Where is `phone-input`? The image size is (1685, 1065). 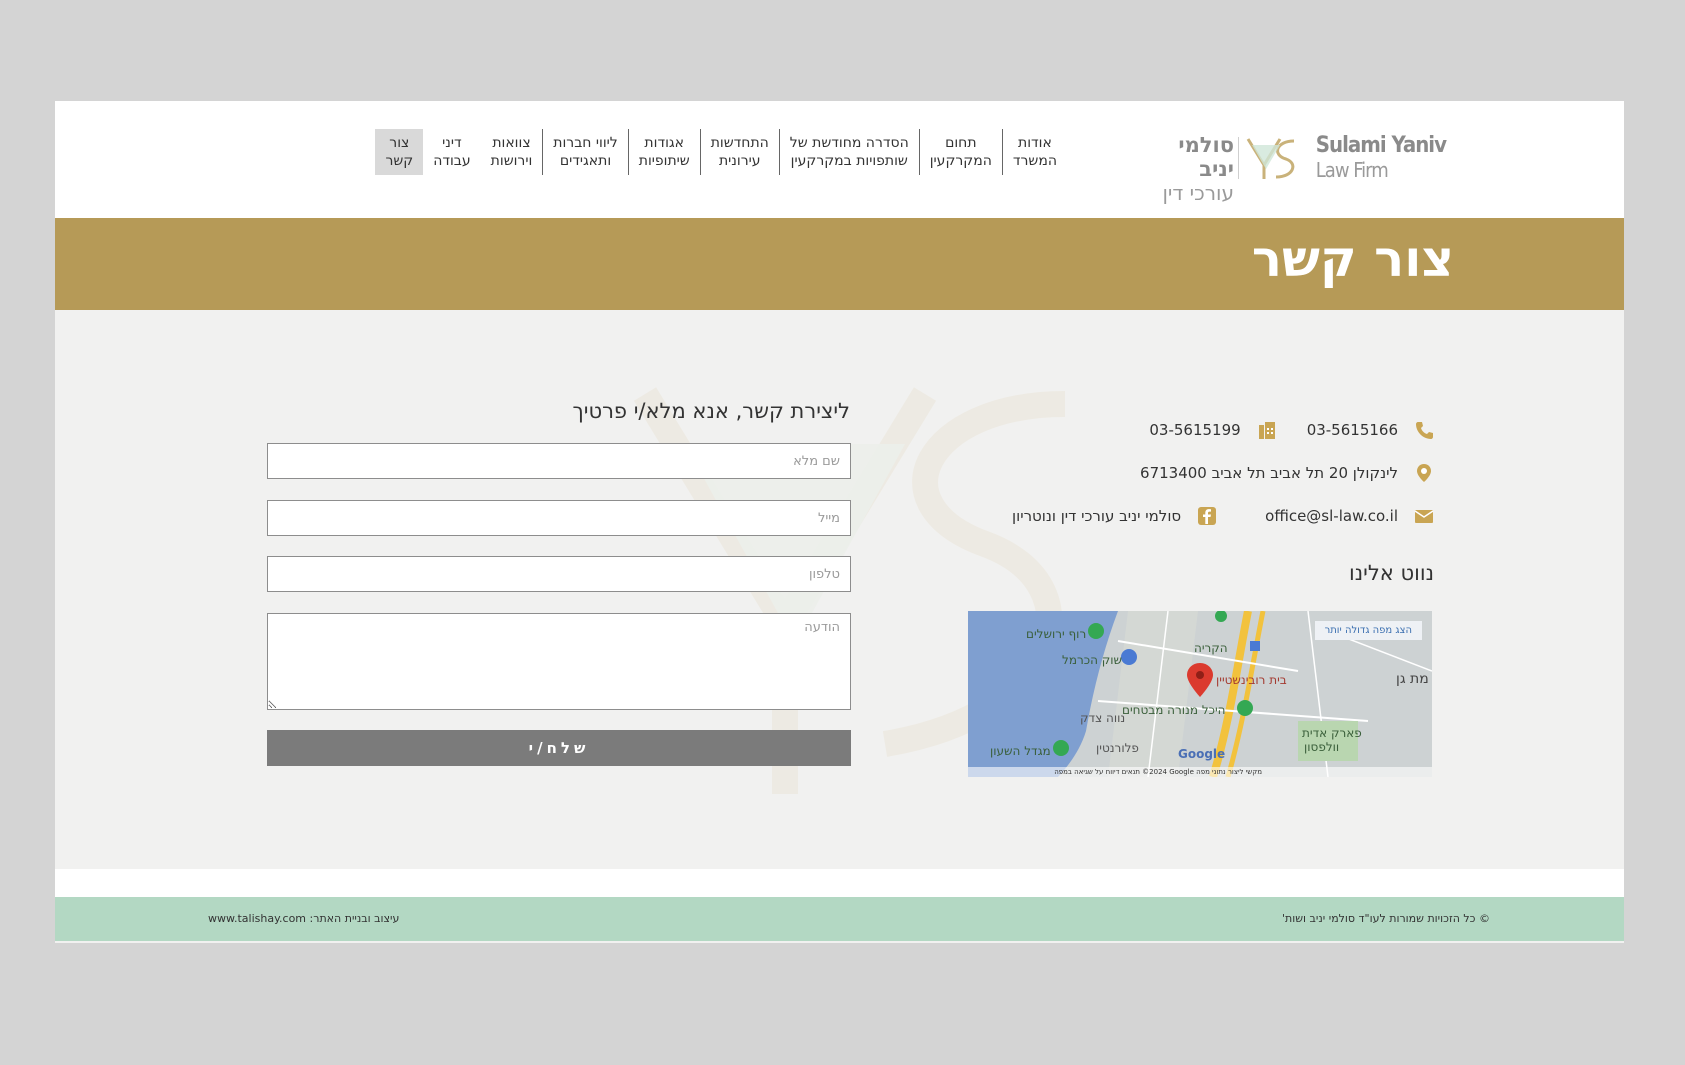 phone-input is located at coordinates (559, 574).